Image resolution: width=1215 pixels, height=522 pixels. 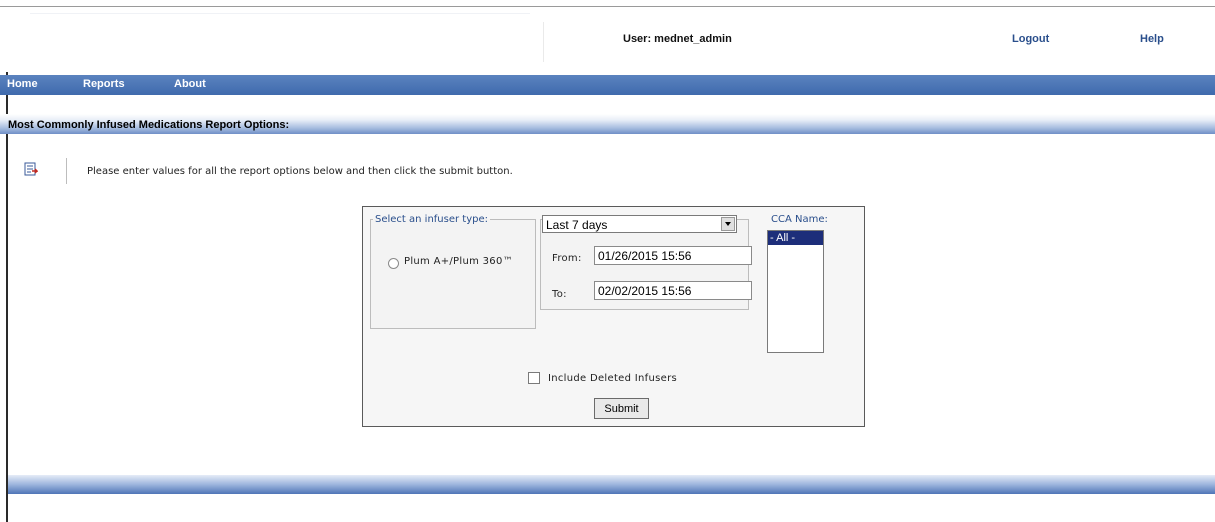 I want to click on nav-item-home: Home, so click(x=22, y=84).